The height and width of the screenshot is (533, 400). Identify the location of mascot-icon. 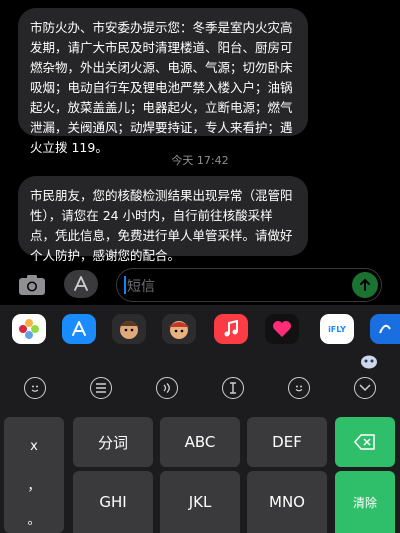
(369, 361).